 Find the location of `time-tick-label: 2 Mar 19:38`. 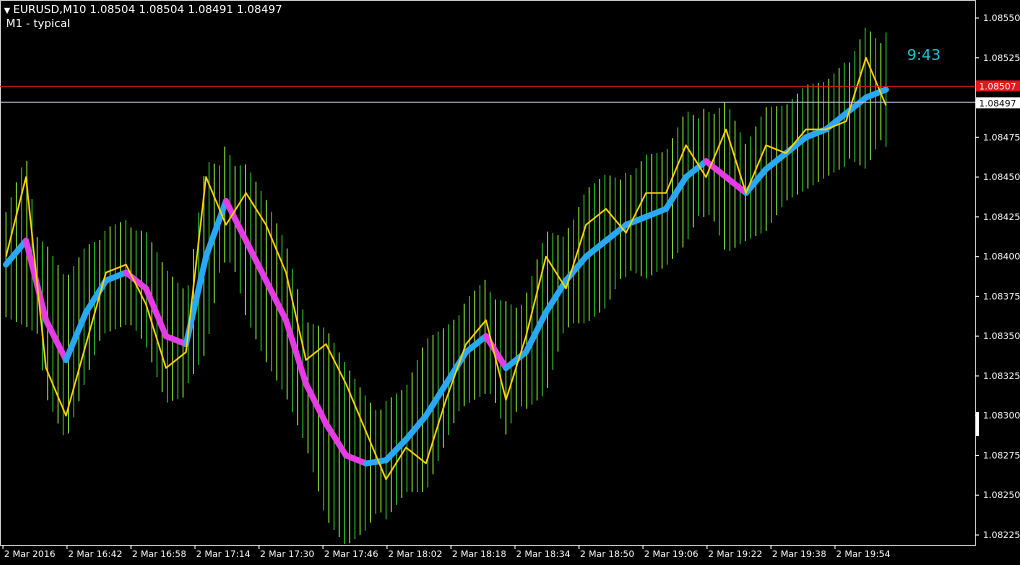

time-tick-label: 2 Mar 19:38 is located at coordinates (799, 555).